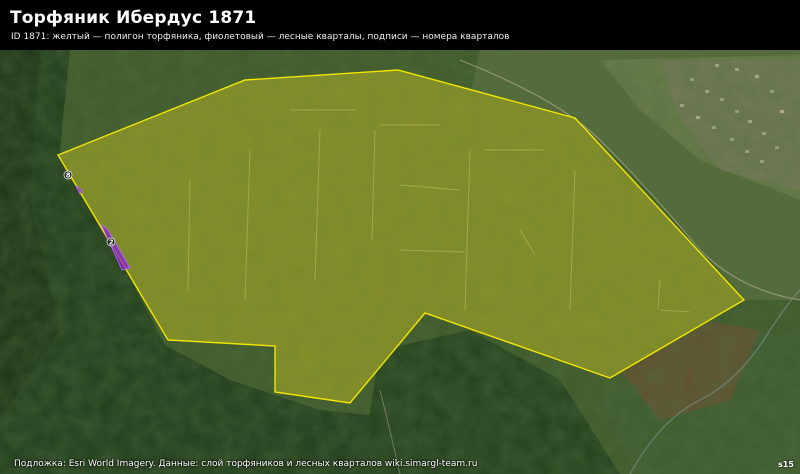 Image resolution: width=800 pixels, height=474 pixels. I want to click on logo: s15, so click(786, 464).